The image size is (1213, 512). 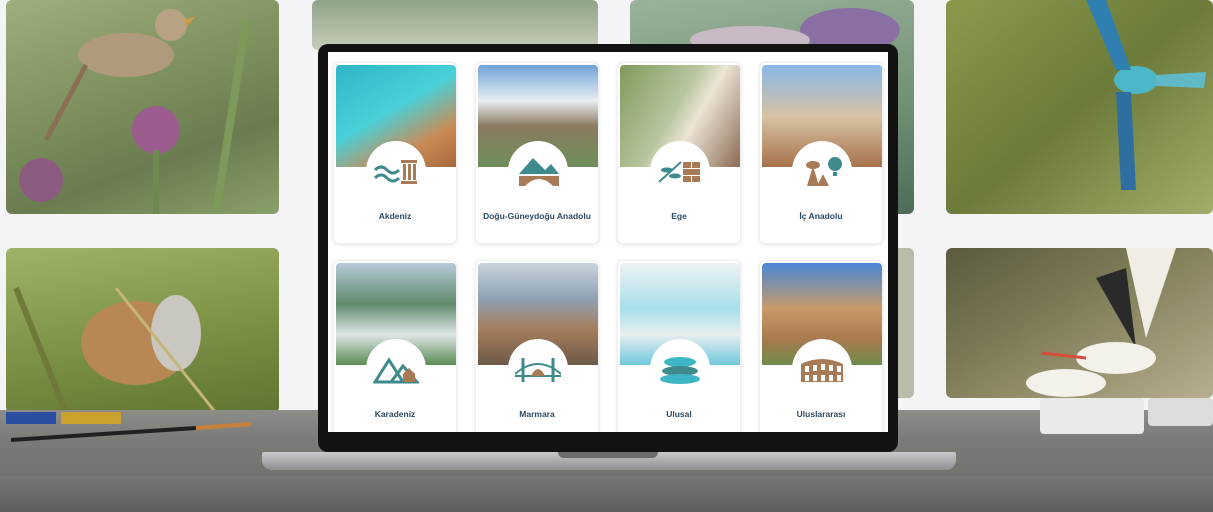 What do you see at coordinates (1092, 416) in the screenshot?
I see `stork-stand-base` at bounding box center [1092, 416].